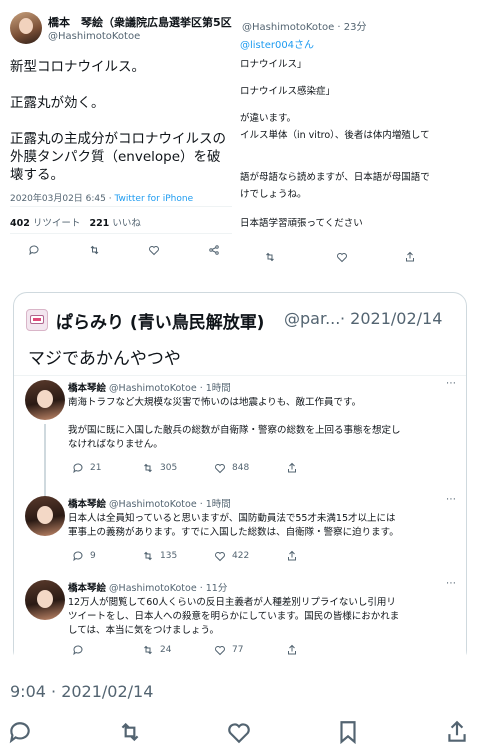 Image resolution: width=480 pixels, height=756 pixels. I want to click on like-count: 848, so click(241, 468).